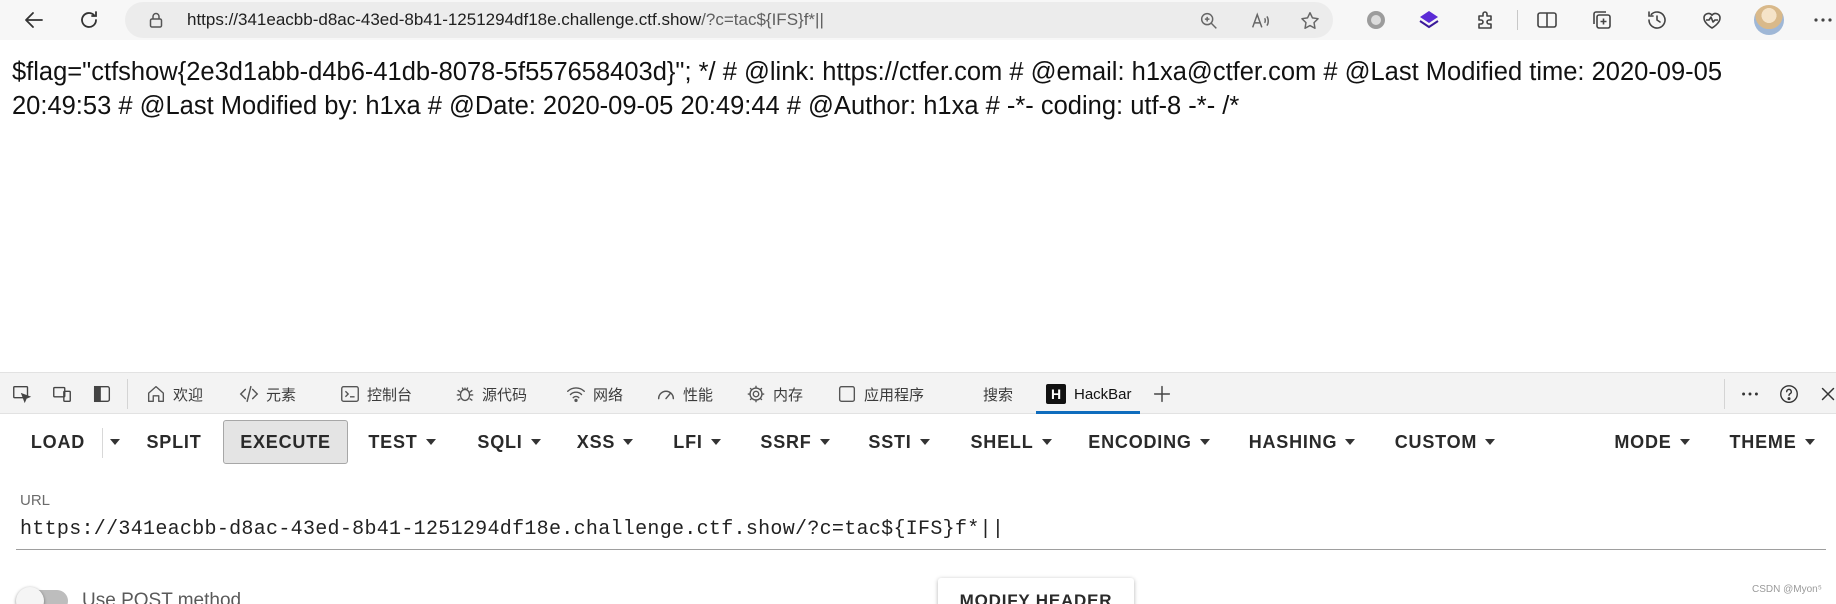  Describe the element at coordinates (1789, 394) in the screenshot. I see `help-icon` at that location.